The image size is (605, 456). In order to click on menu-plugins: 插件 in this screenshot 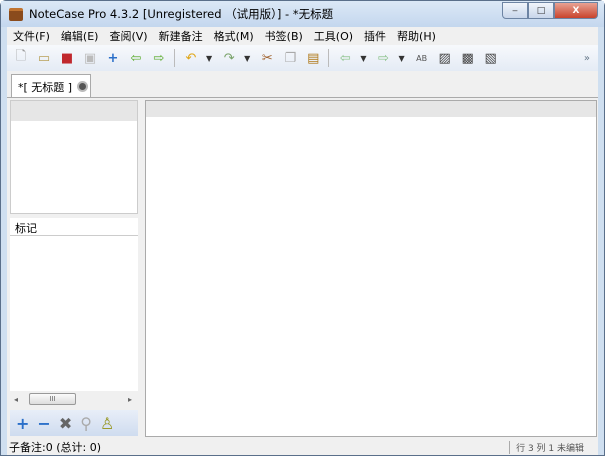, I will do `click(375, 36)`.